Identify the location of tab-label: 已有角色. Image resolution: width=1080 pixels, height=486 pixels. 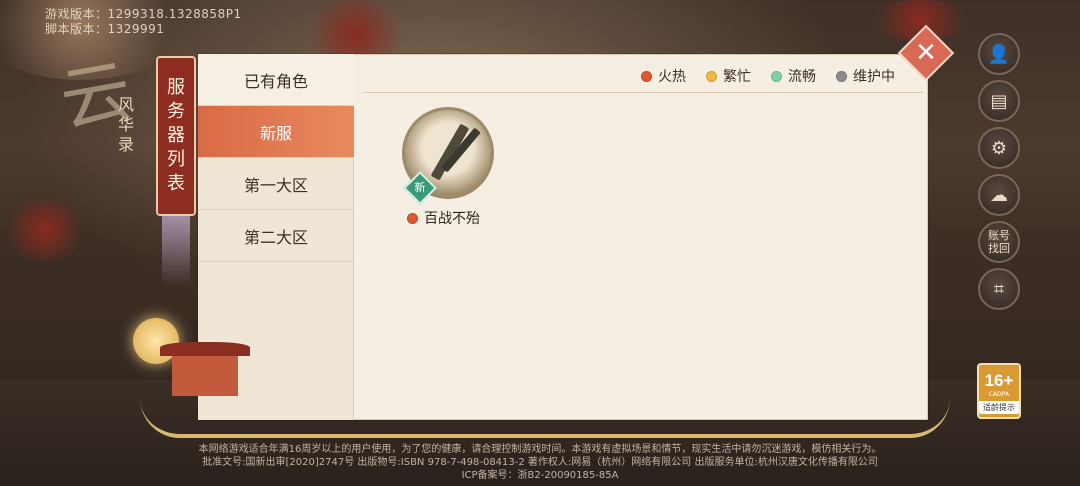
(275, 81).